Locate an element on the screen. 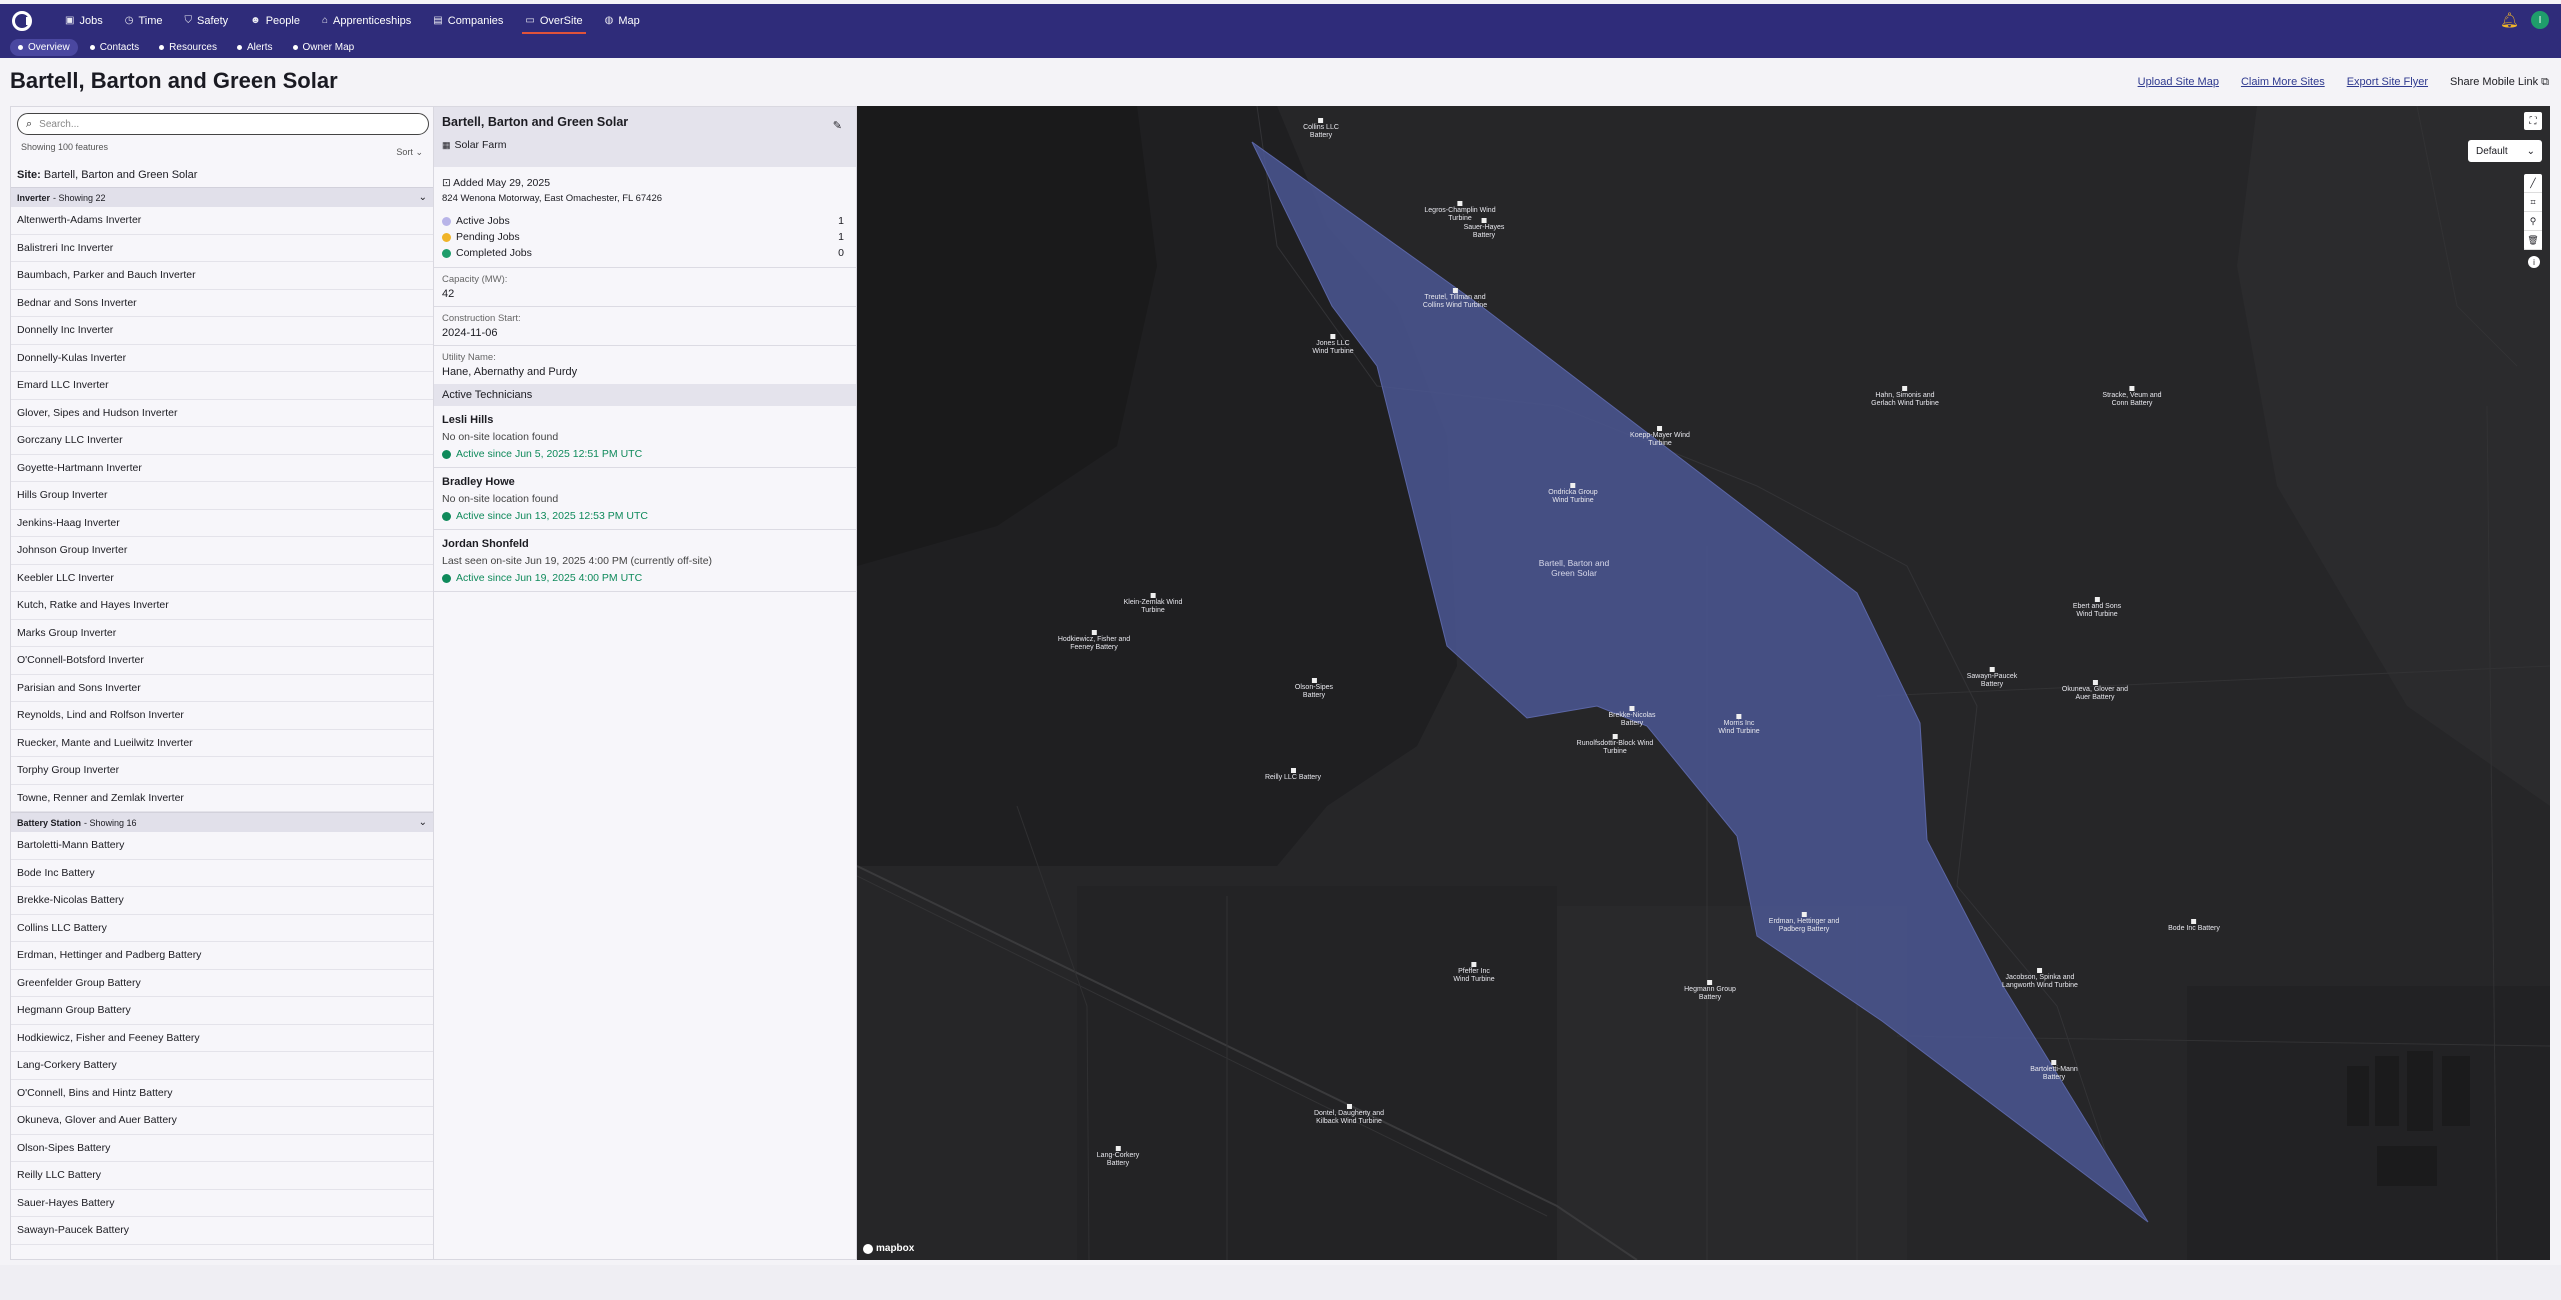 The width and height of the screenshot is (2561, 1300). list-item: Towne, Renner and Zemlak Inverter is located at coordinates (222, 798).